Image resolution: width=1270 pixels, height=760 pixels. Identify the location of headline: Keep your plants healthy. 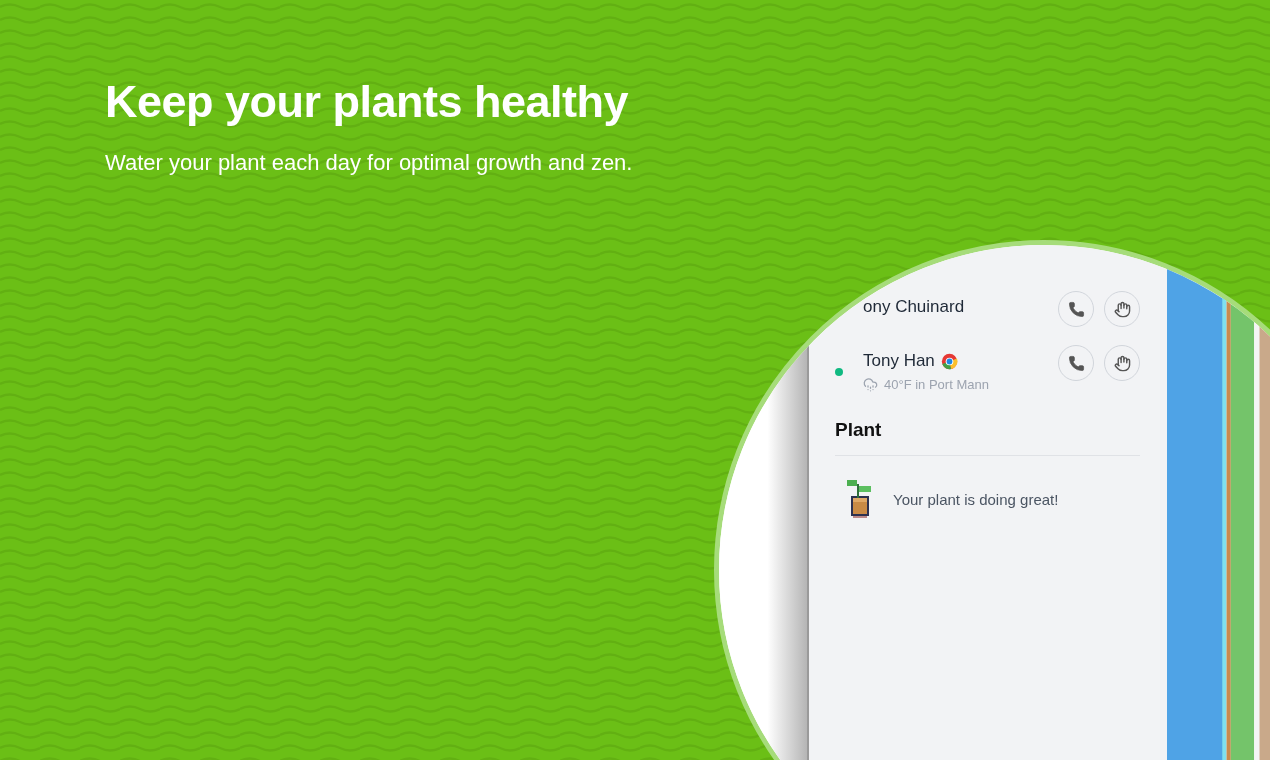
(367, 102).